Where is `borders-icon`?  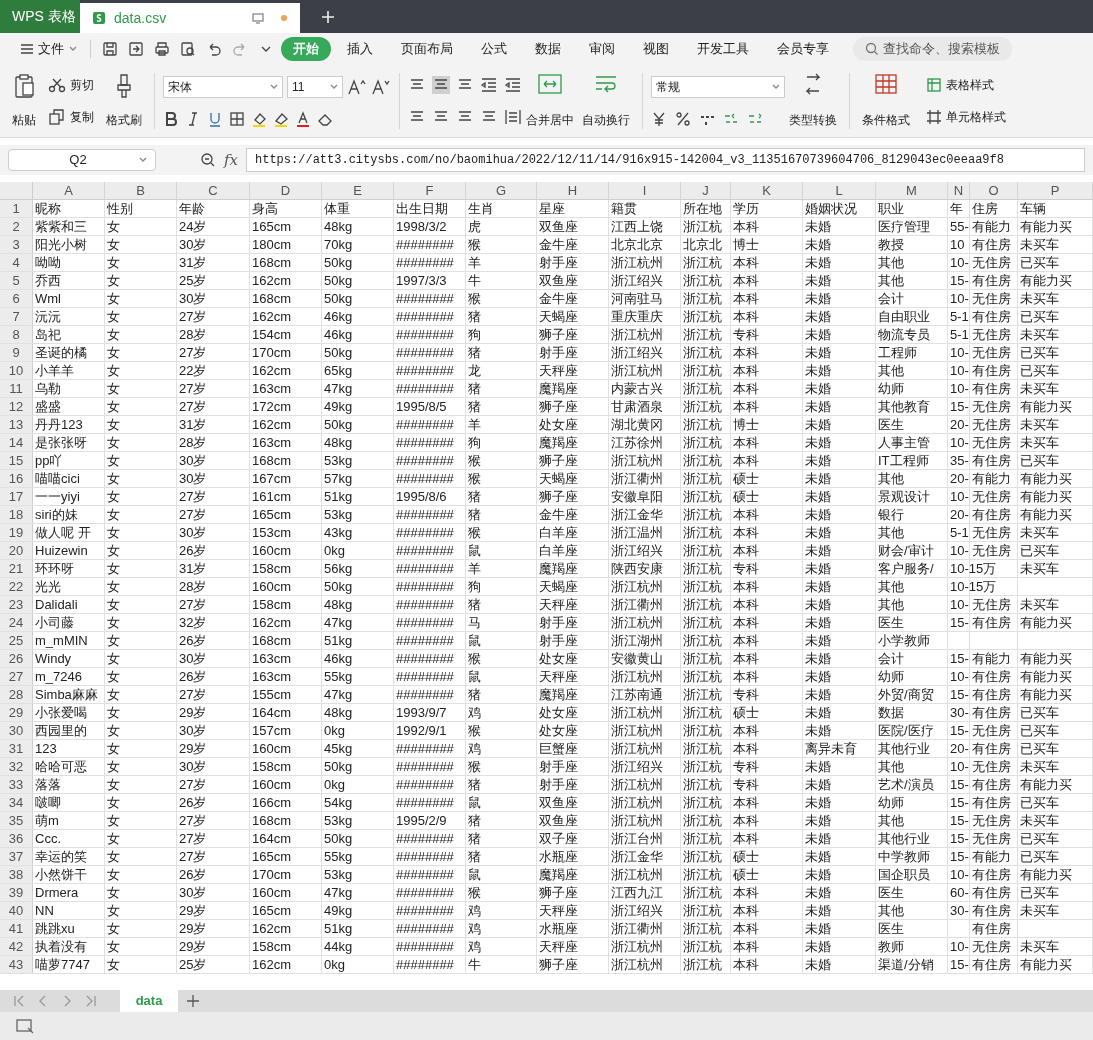 borders-icon is located at coordinates (237, 118).